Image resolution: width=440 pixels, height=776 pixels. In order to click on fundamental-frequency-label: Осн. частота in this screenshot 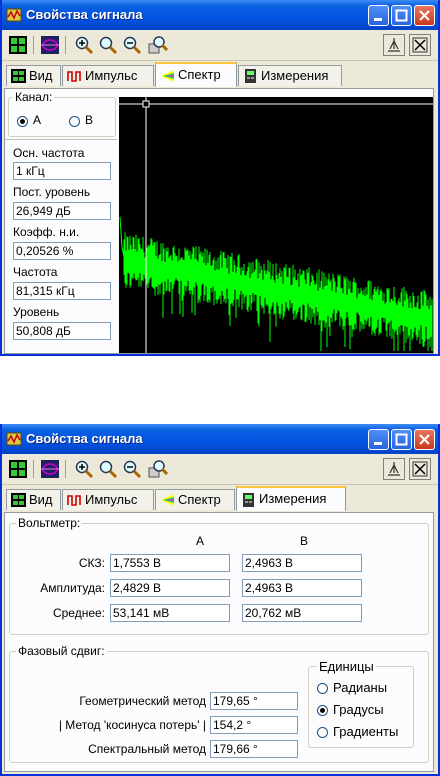, I will do `click(49, 153)`.